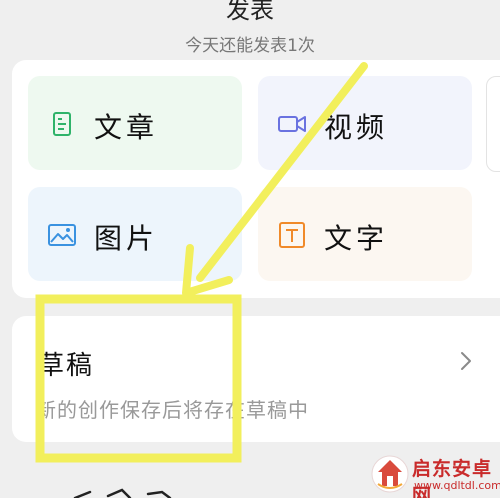 This screenshot has height=498, width=500. I want to click on publish-option-video: 视频, so click(365, 123).